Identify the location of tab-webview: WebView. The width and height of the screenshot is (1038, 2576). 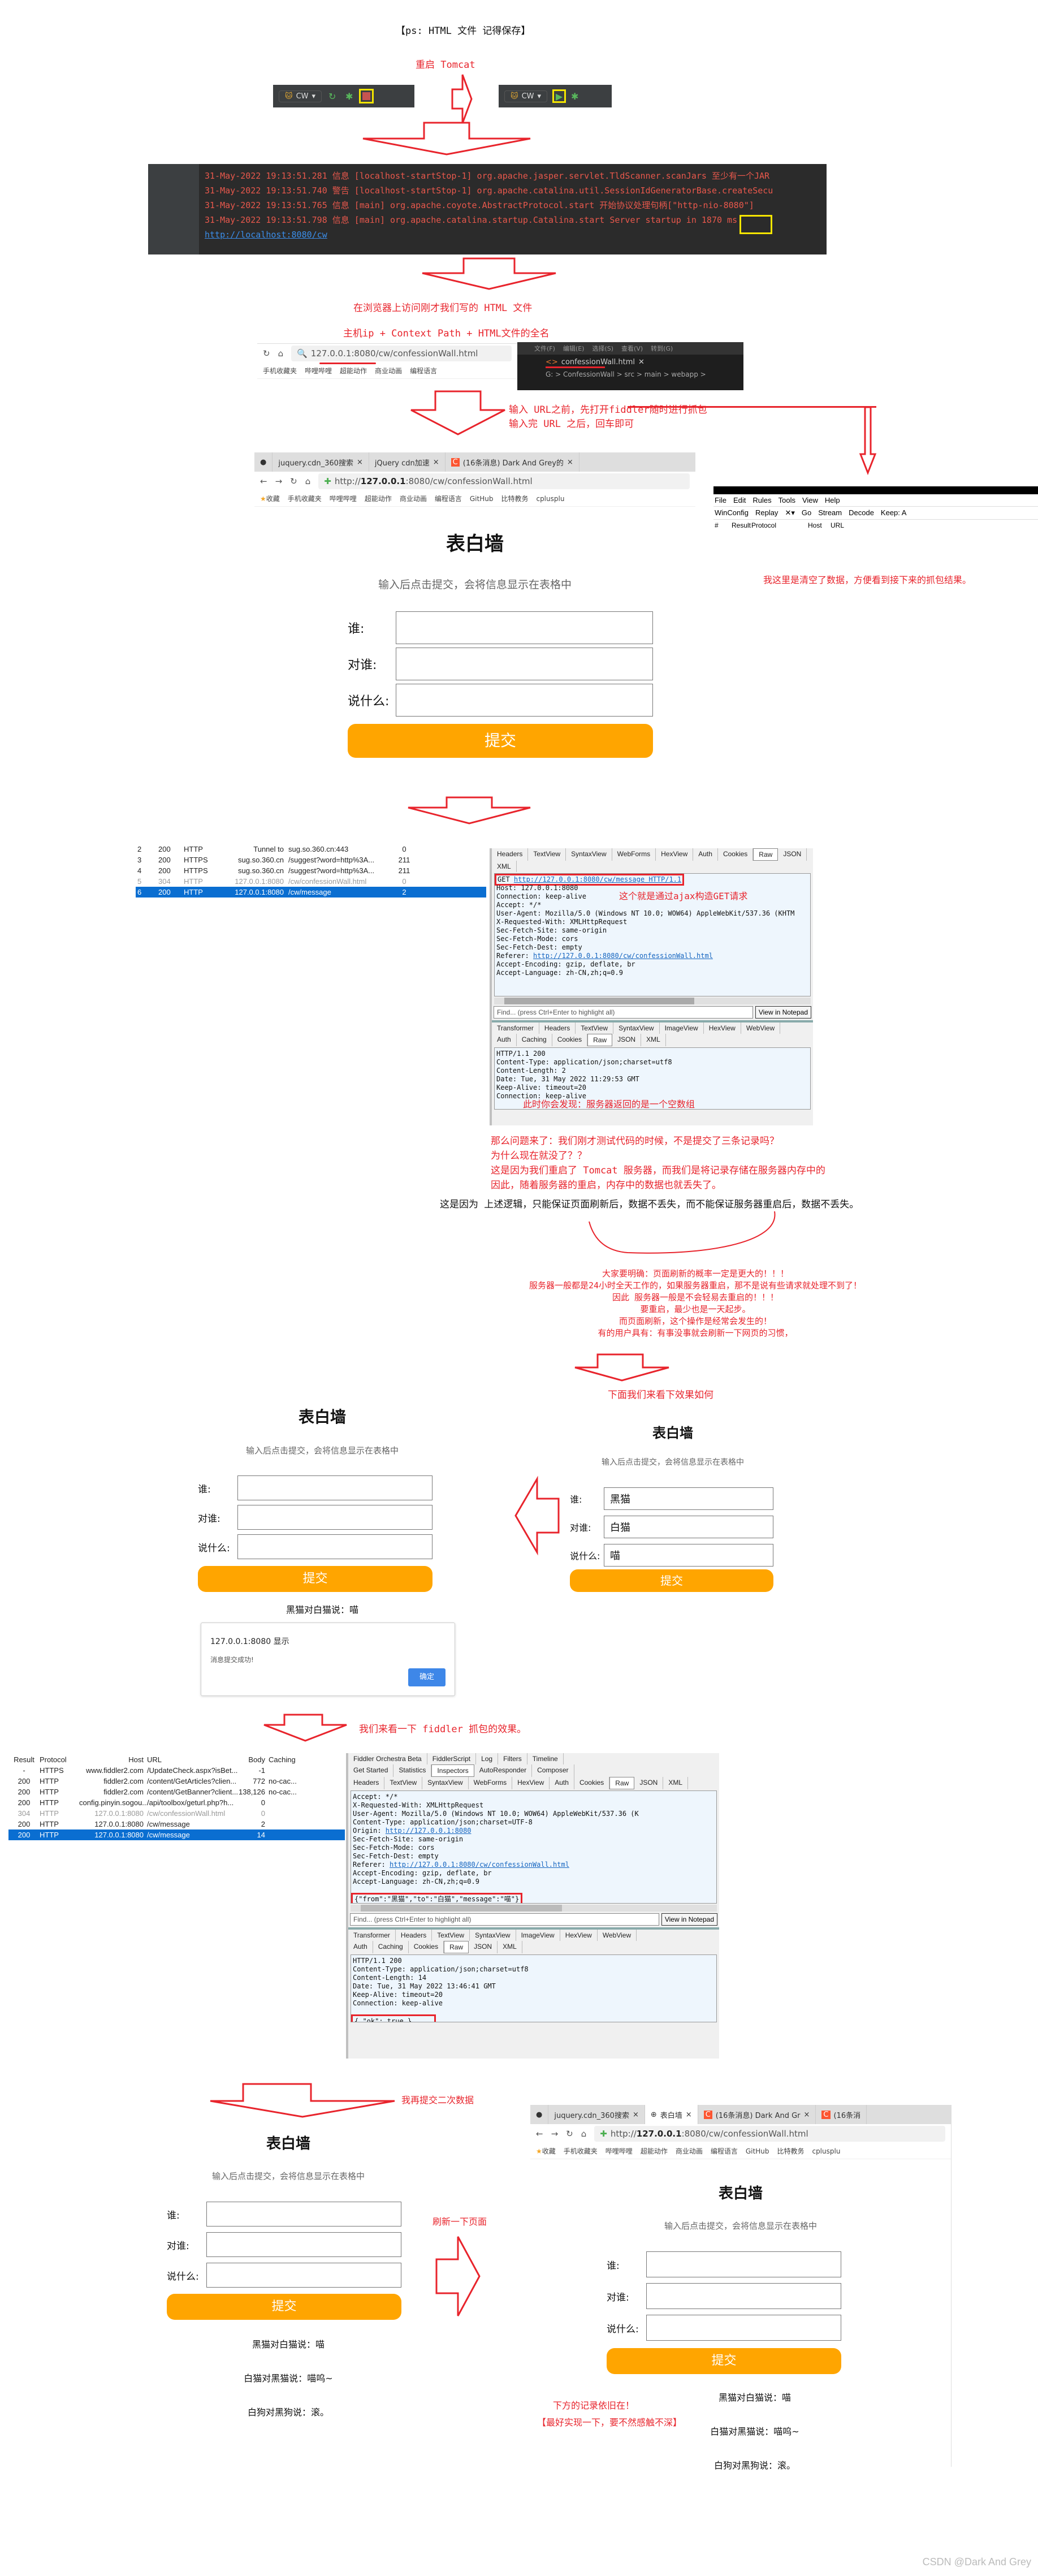
(617, 1936).